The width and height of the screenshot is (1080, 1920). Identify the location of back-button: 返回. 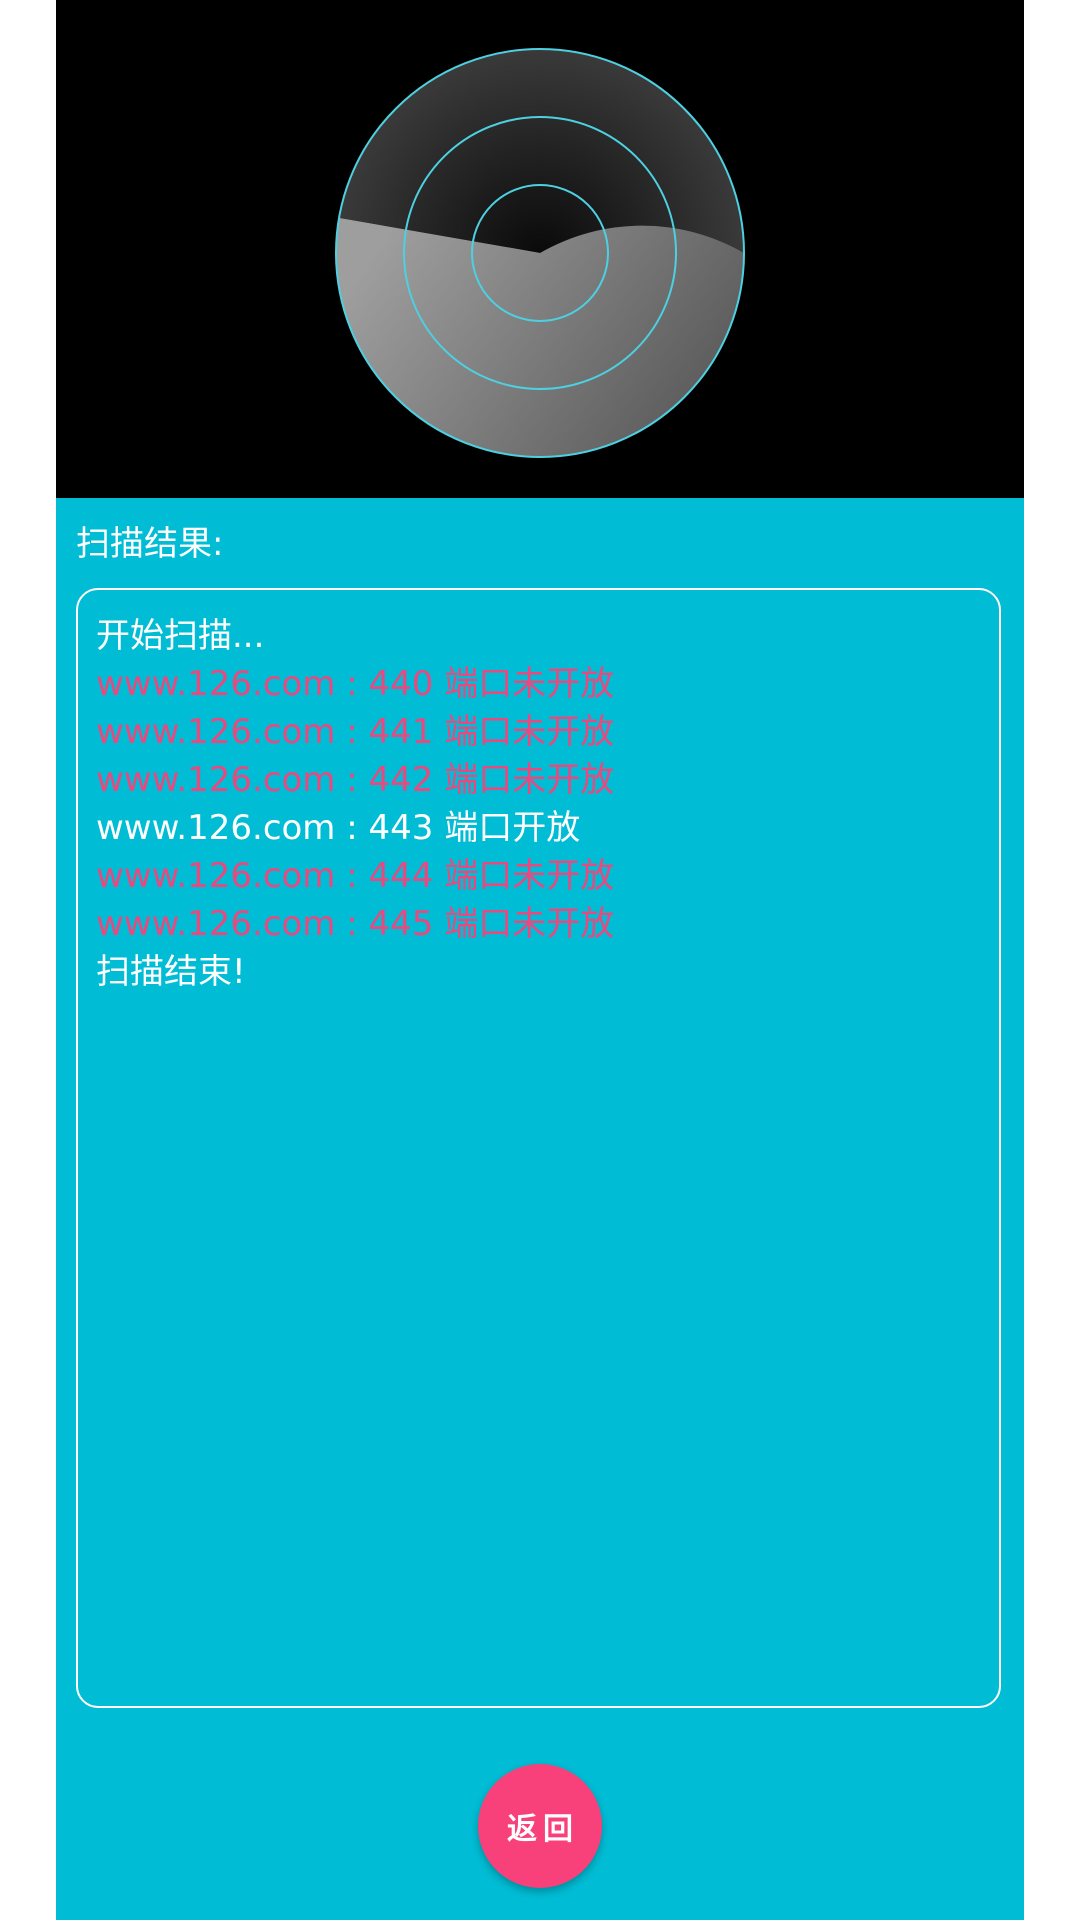
(540, 1826).